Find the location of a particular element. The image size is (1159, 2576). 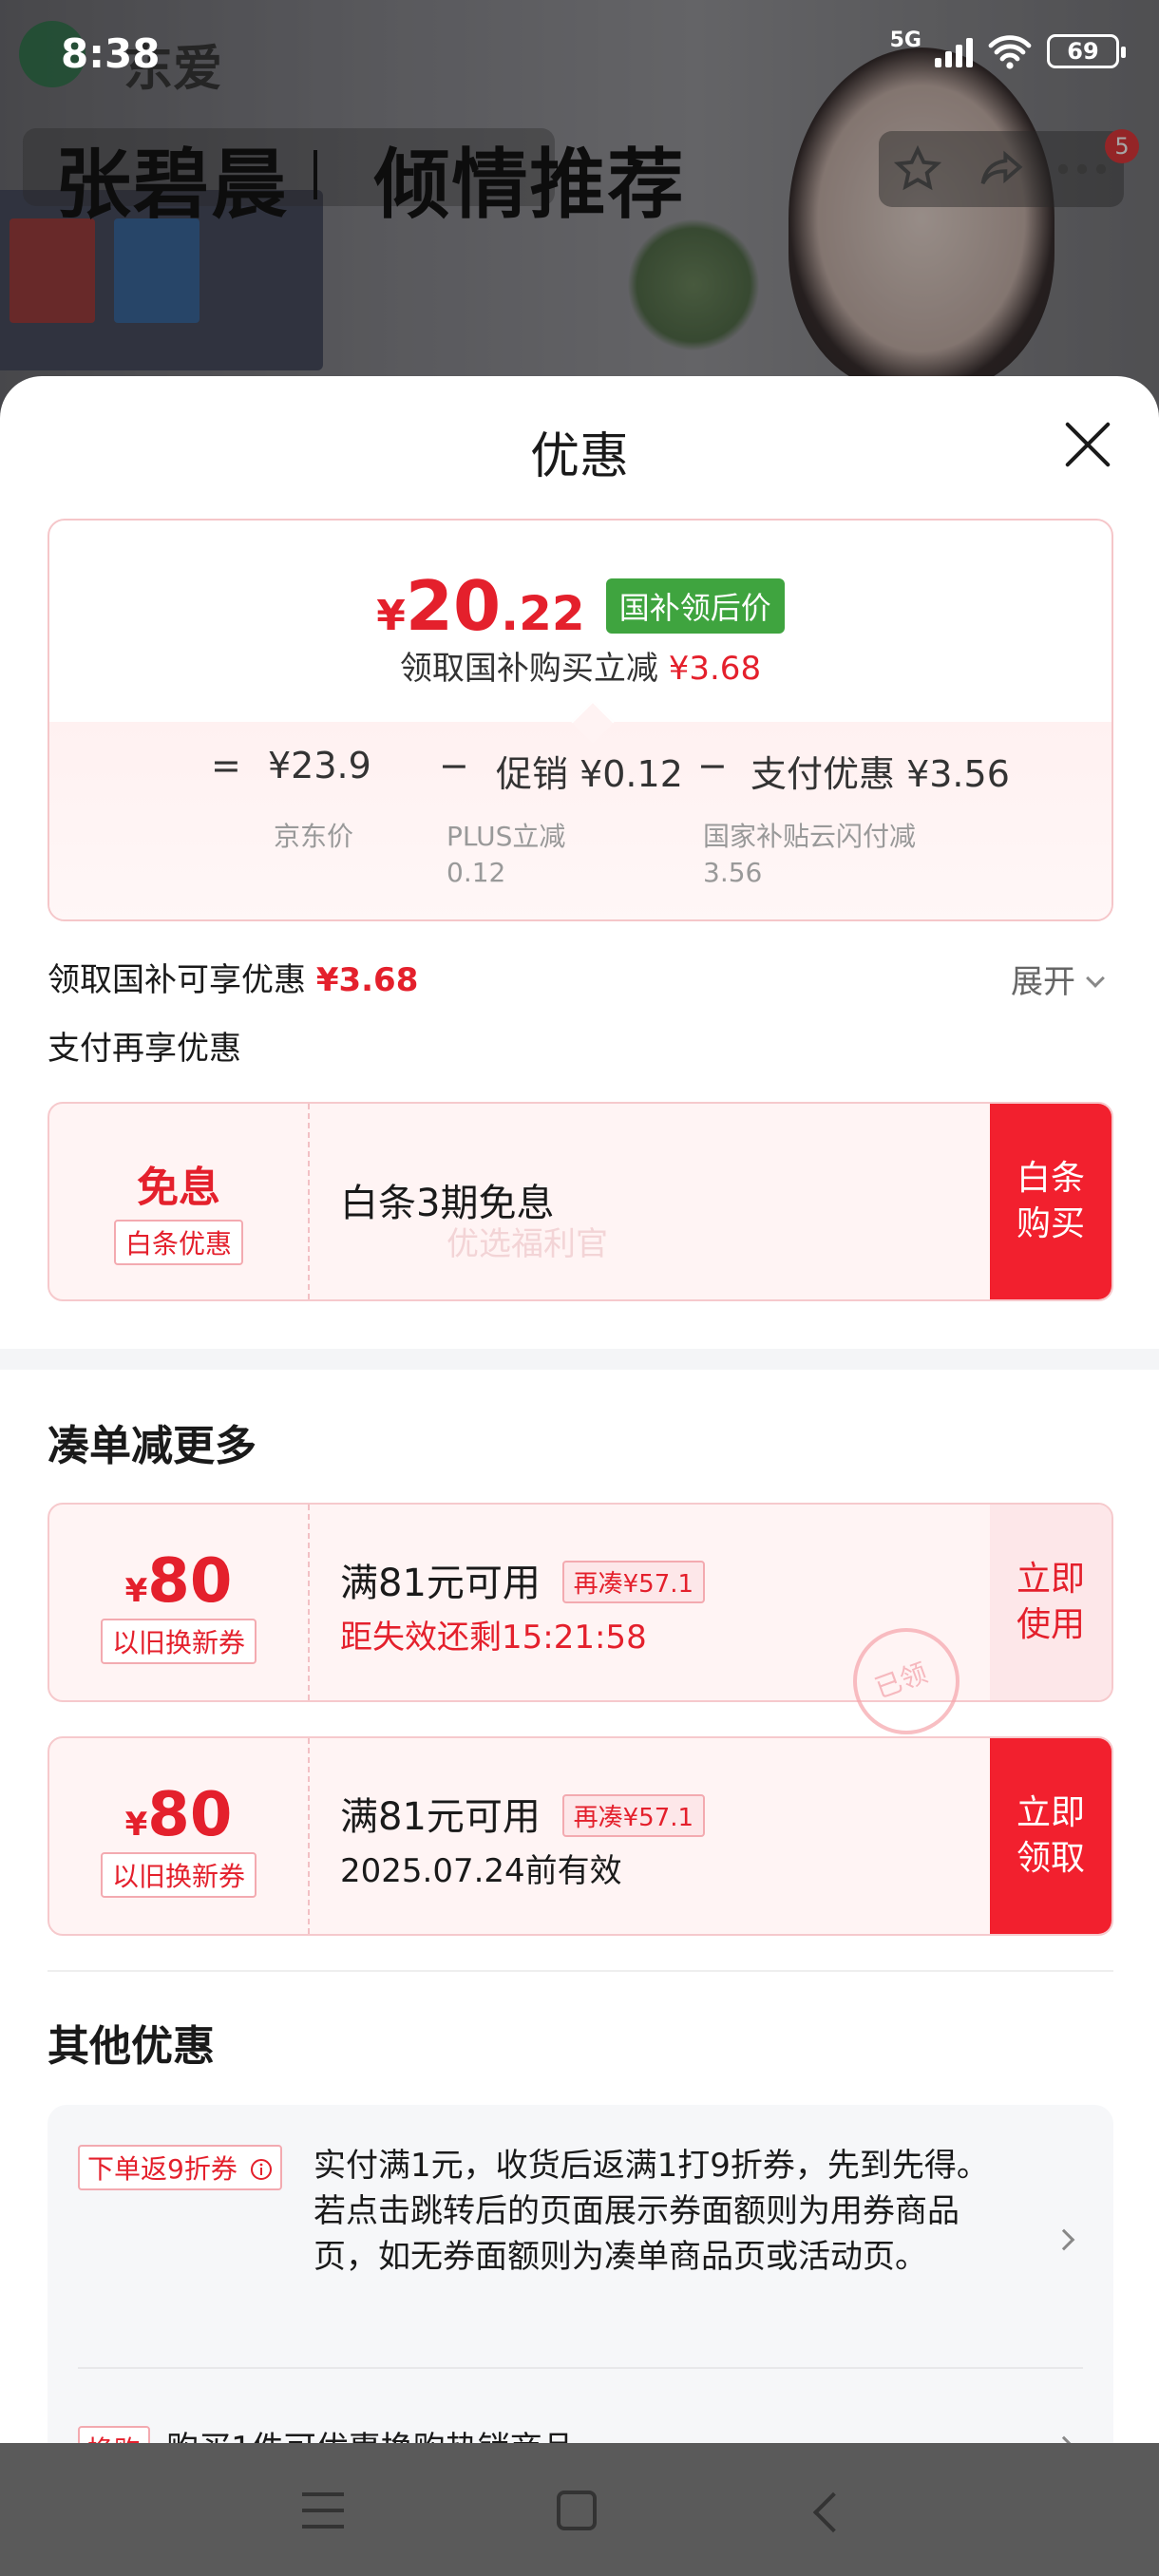

claim-now-button: 立即 领取 is located at coordinates (1051, 1836).